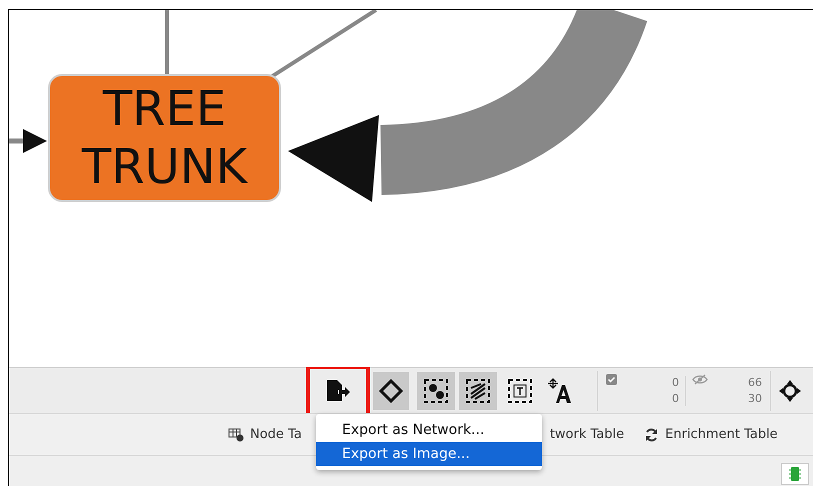 This screenshot has width=813, height=486. What do you see at coordinates (265, 434) in the screenshot?
I see `panel-tab: Node Ta` at bounding box center [265, 434].